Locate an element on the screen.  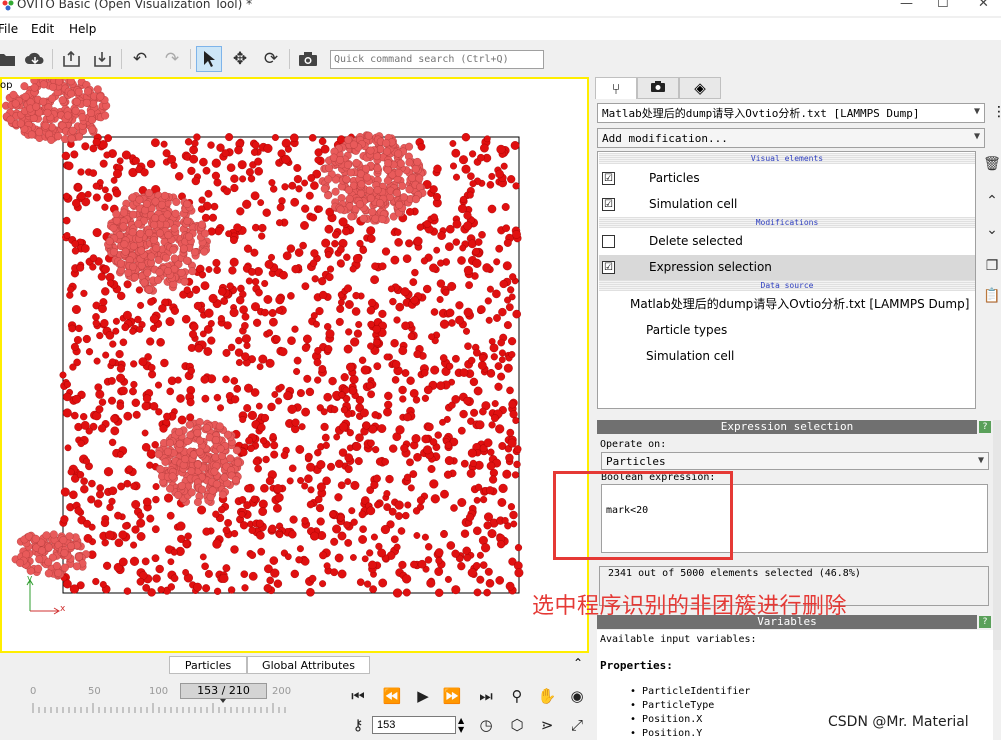
pipeline-item-label: Expression selection is located at coordinates (710, 267).